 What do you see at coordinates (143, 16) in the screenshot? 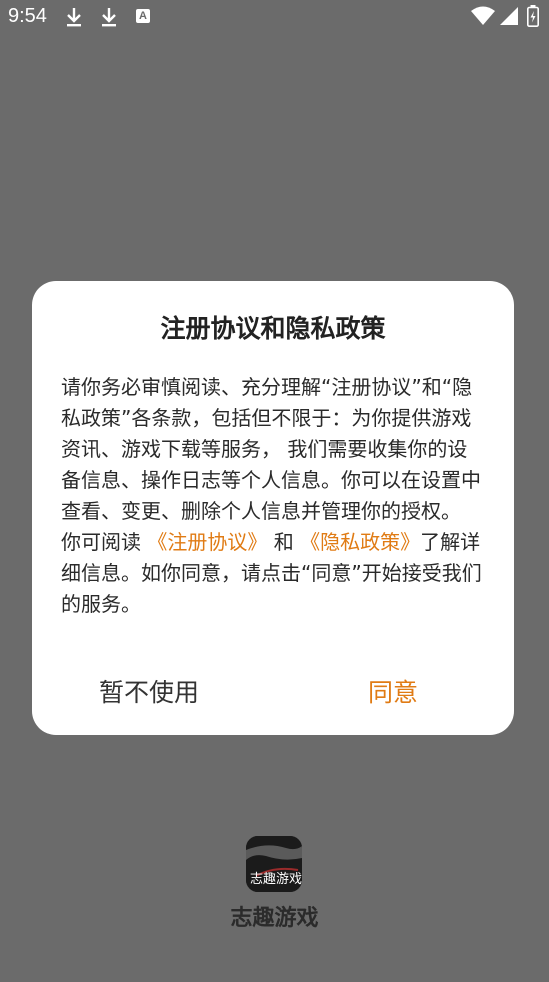
I see `a-icon: A` at bounding box center [143, 16].